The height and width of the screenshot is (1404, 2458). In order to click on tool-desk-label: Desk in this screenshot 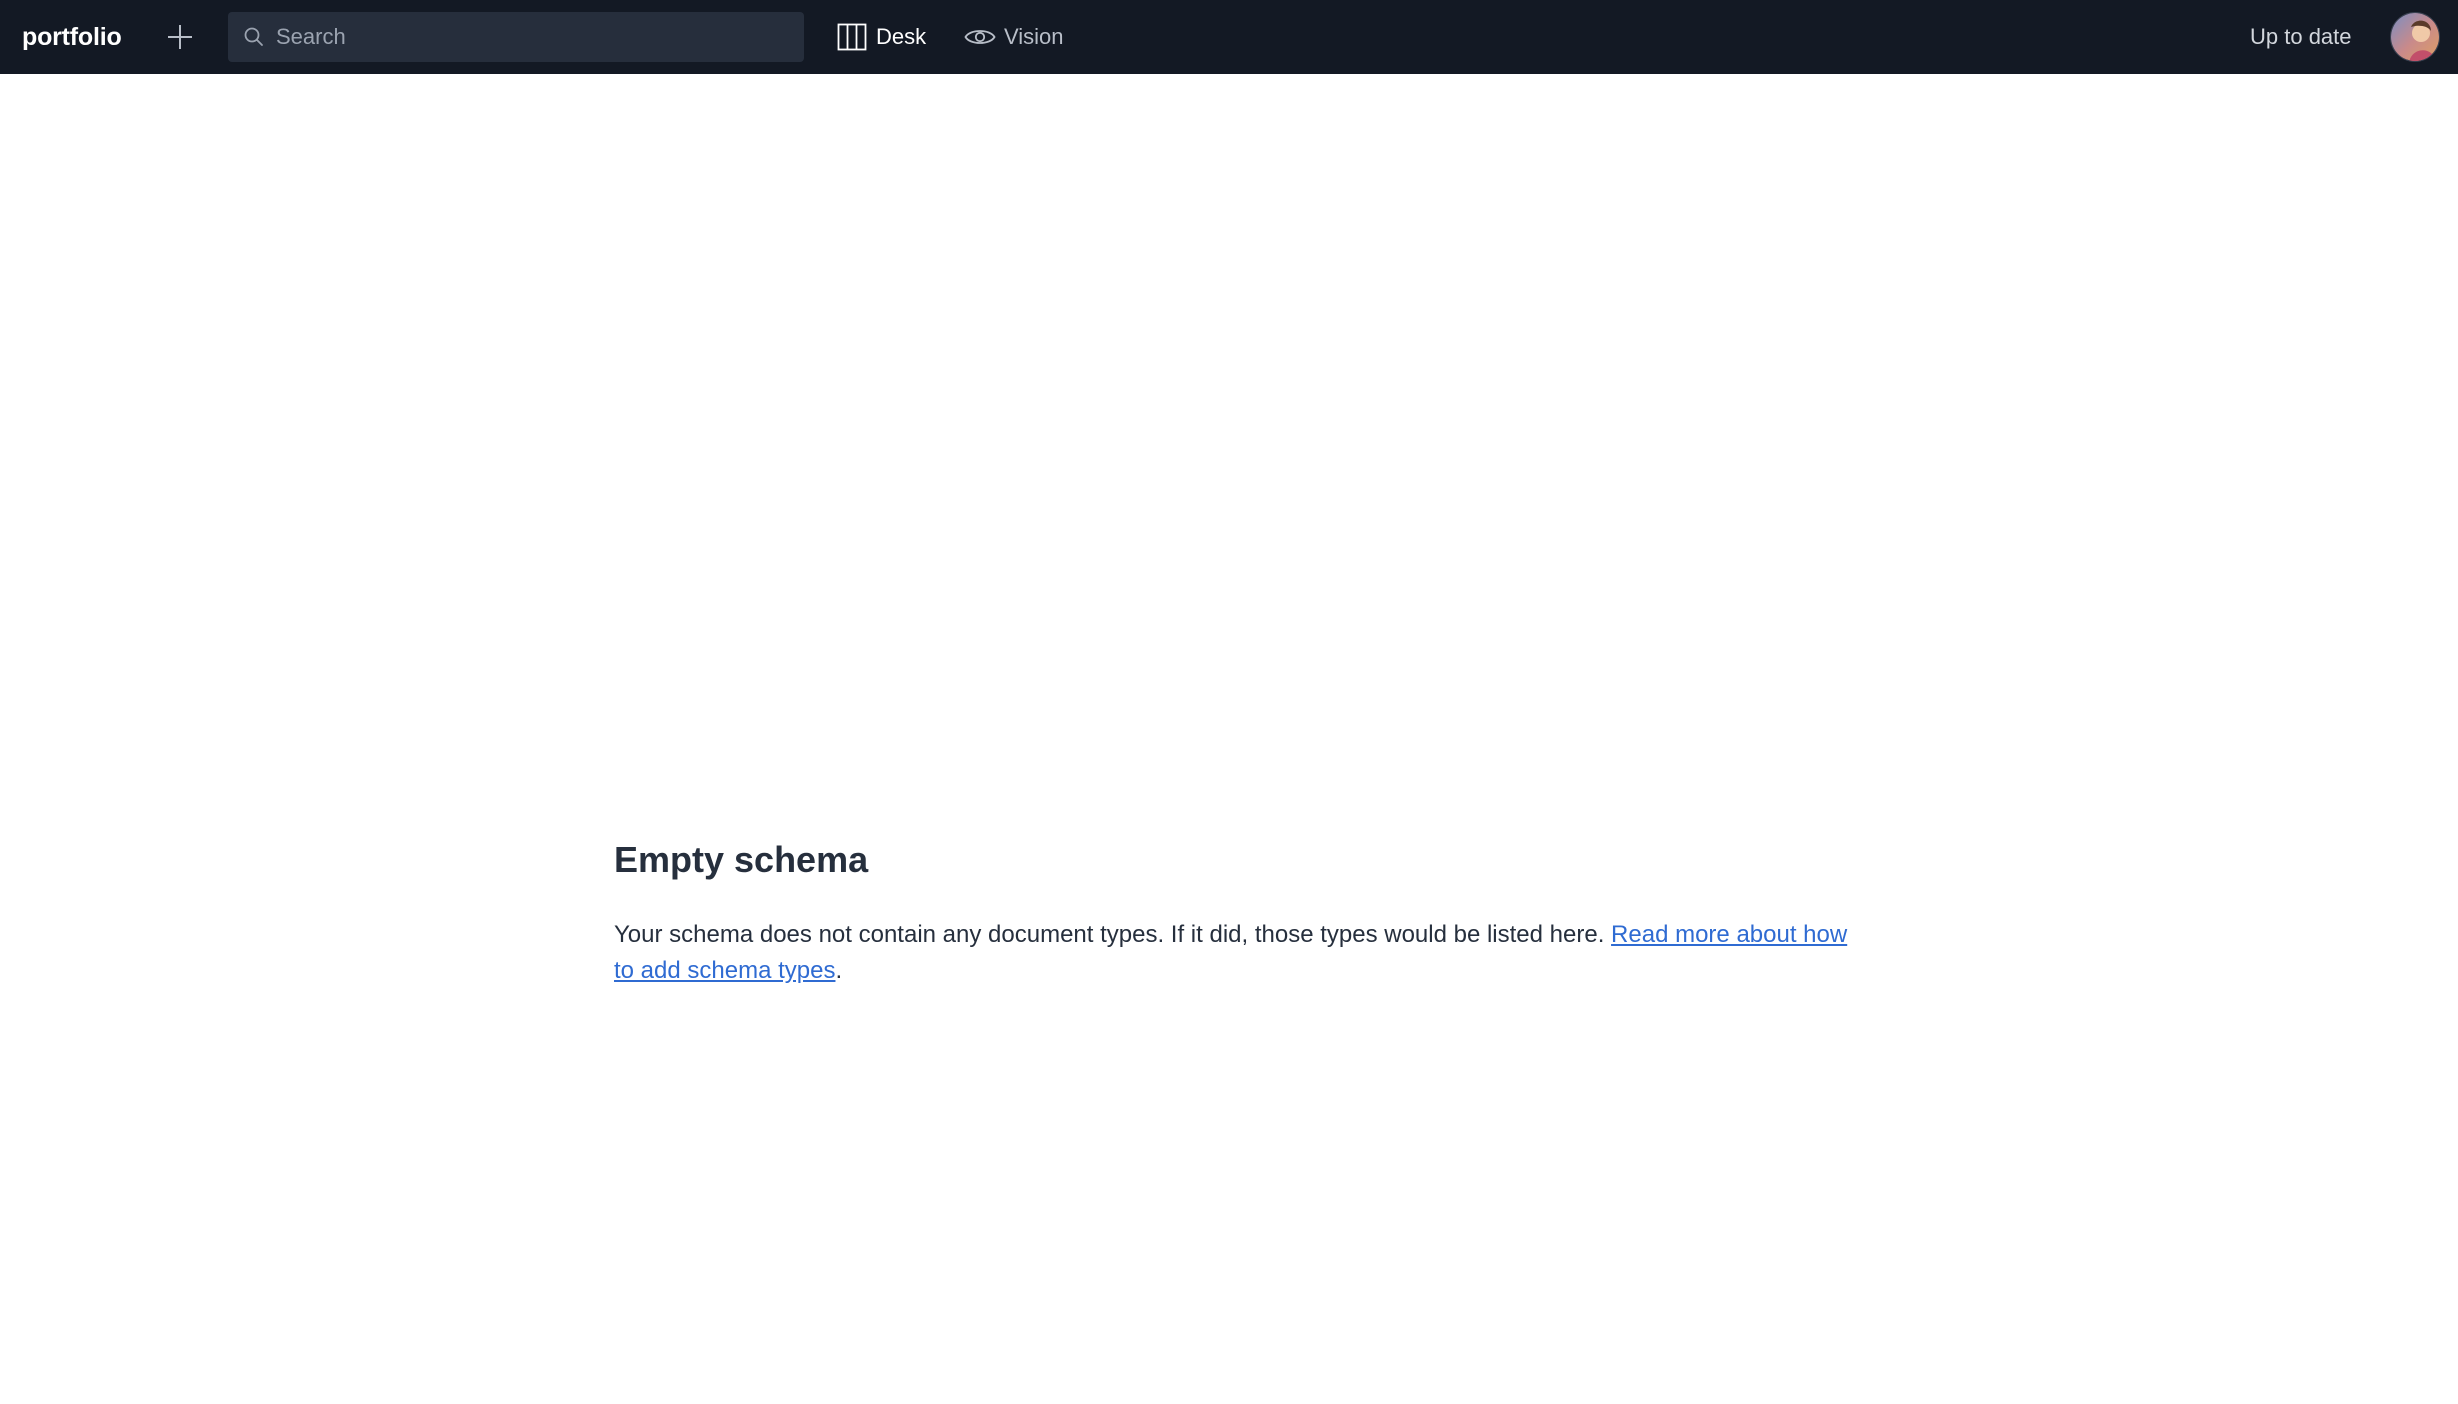, I will do `click(901, 36)`.